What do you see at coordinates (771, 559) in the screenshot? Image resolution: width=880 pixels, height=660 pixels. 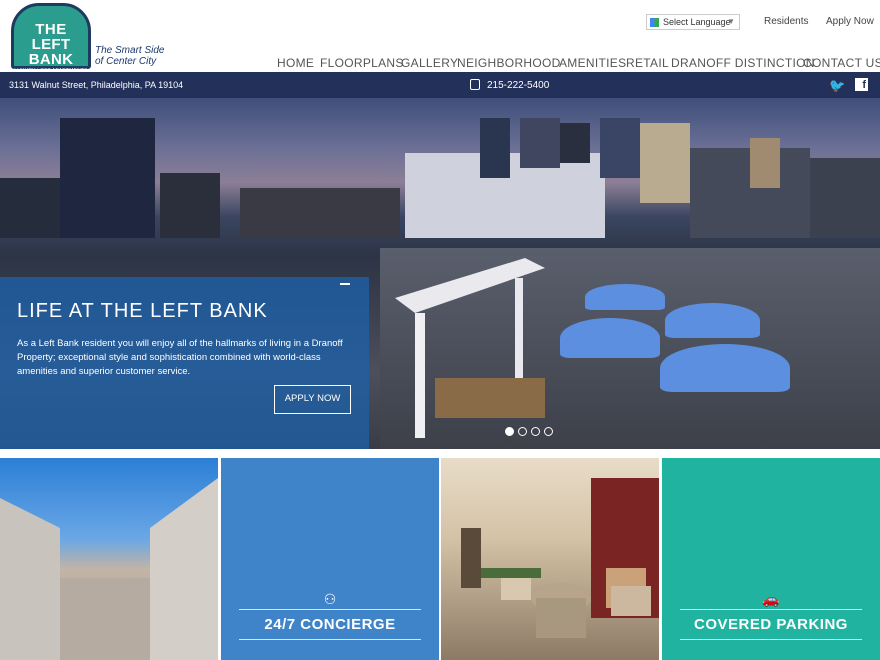 I see `tile-parking: 🚗 COVERED PARKING` at bounding box center [771, 559].